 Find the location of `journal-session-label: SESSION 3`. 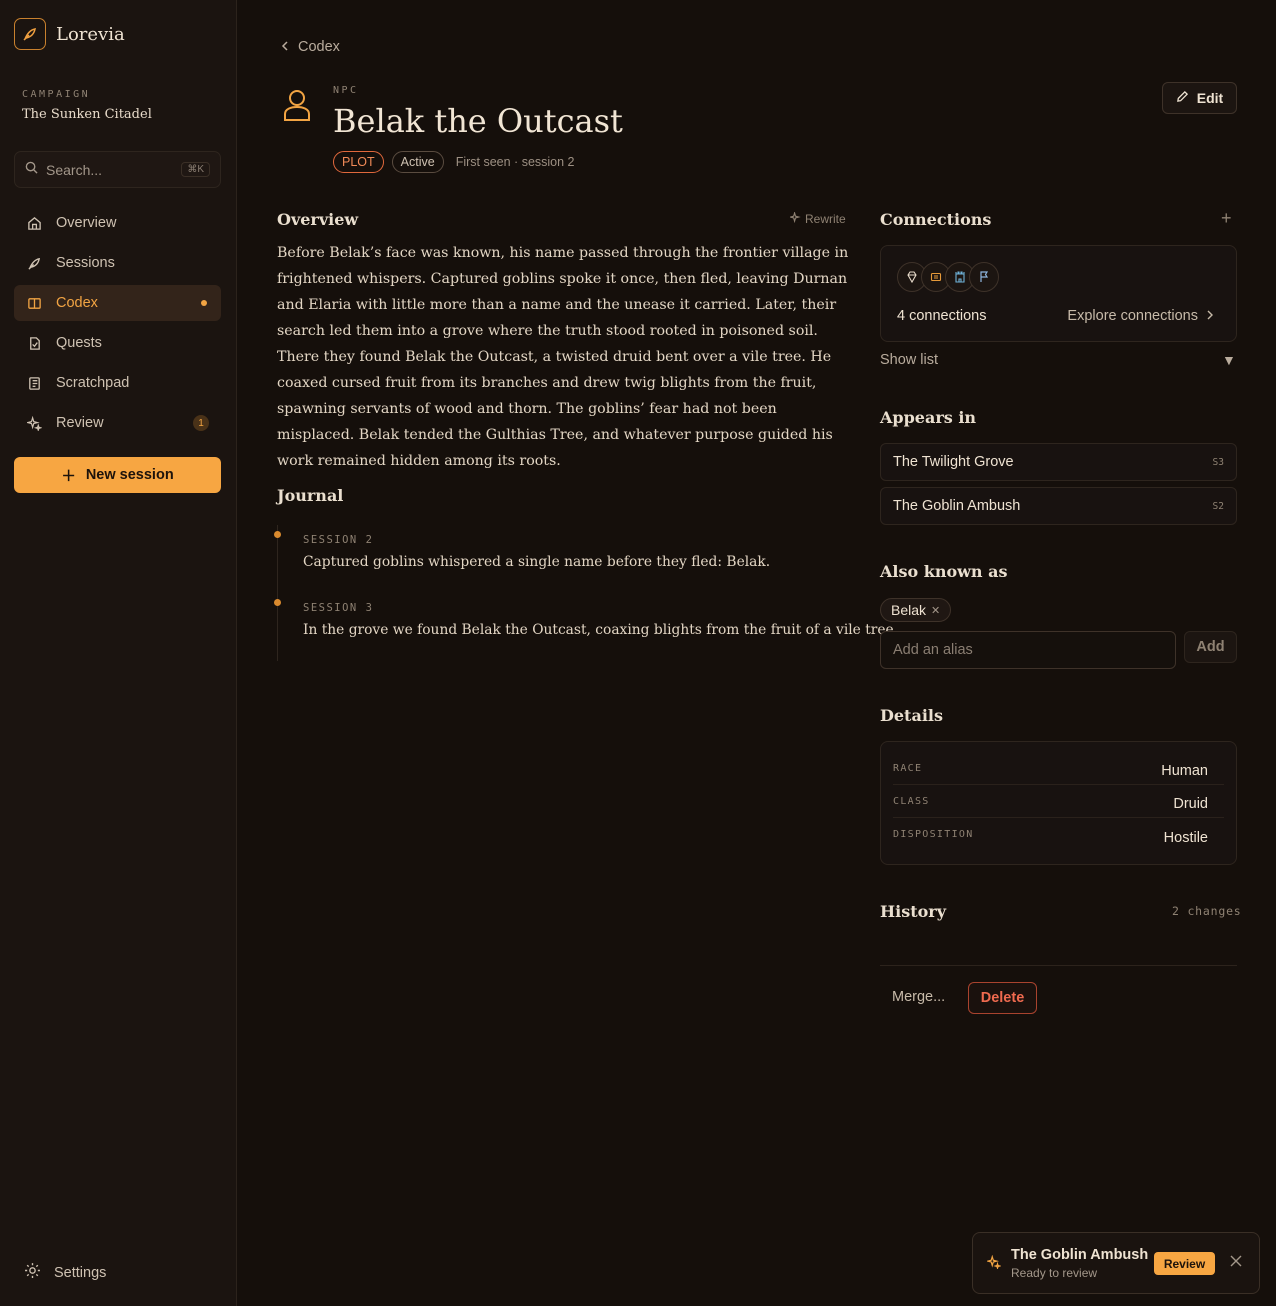

journal-session-label: SESSION 3 is located at coordinates (338, 608).